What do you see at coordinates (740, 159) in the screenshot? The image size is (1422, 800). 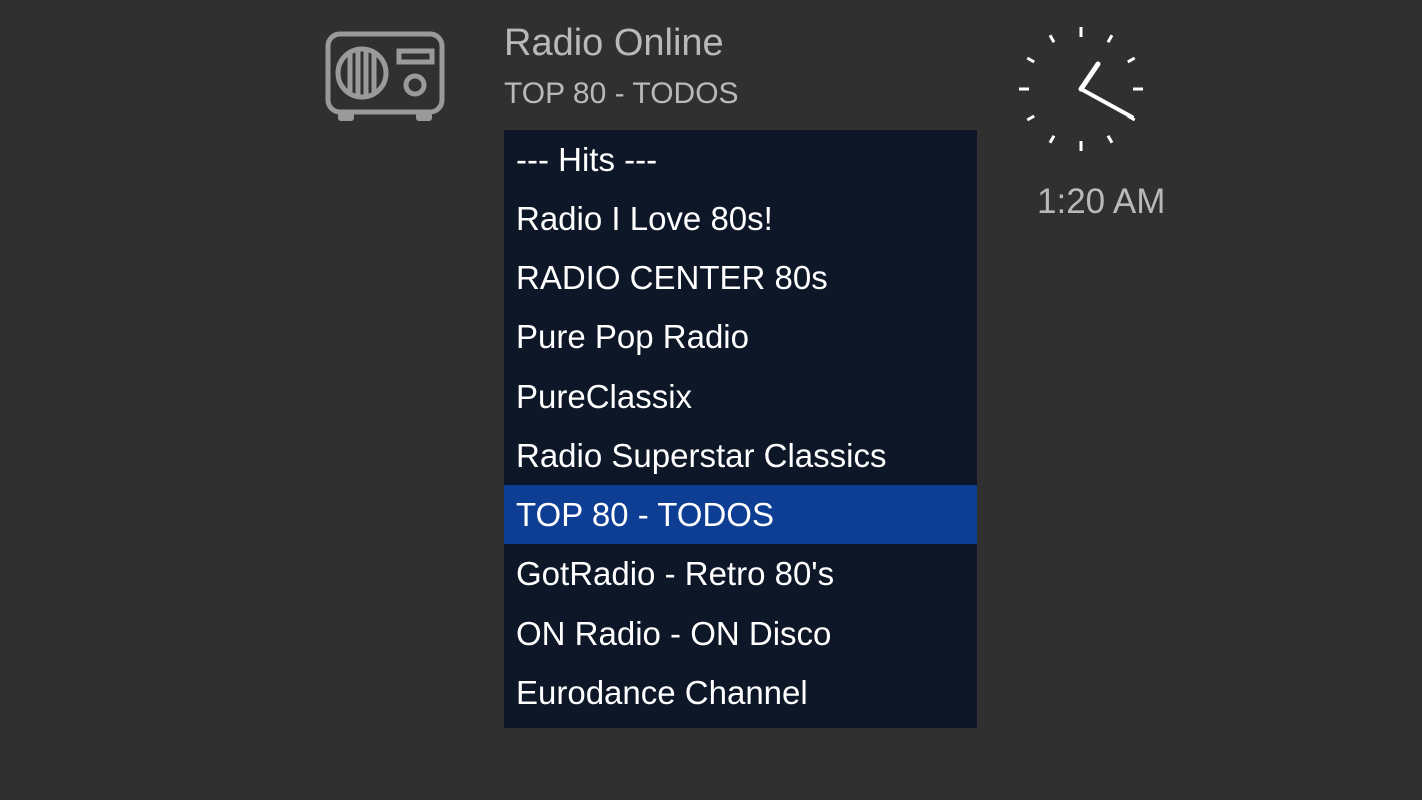 I see `station-list-item: --- Hits ---` at bounding box center [740, 159].